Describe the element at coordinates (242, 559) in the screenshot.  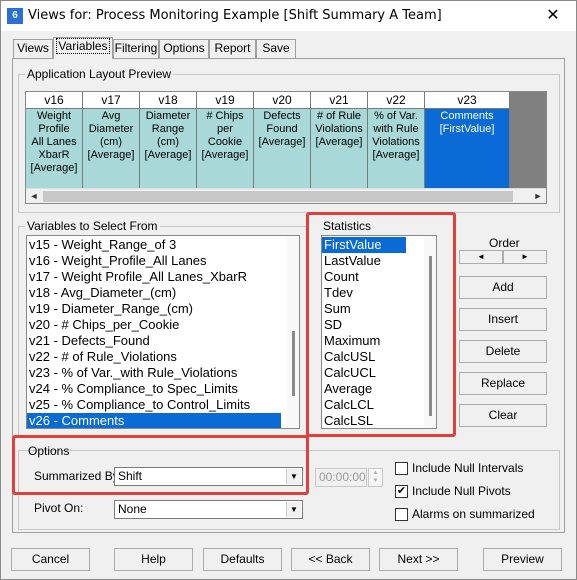
I see `defaults-button: Defaults` at that location.